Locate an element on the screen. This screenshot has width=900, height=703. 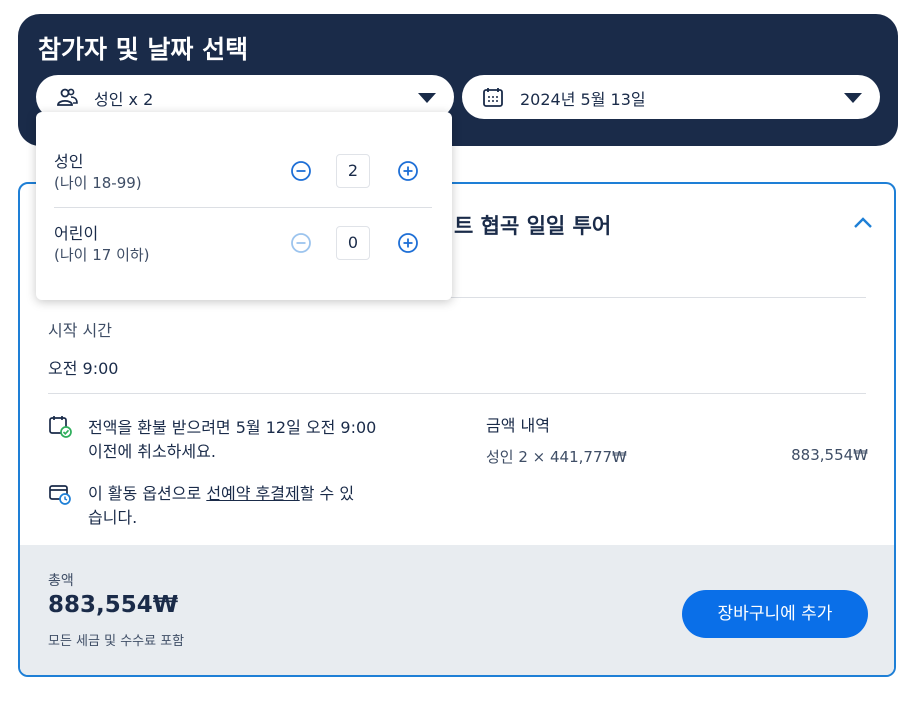
child-age-range: (나이 17 이하) is located at coordinates (102, 255).